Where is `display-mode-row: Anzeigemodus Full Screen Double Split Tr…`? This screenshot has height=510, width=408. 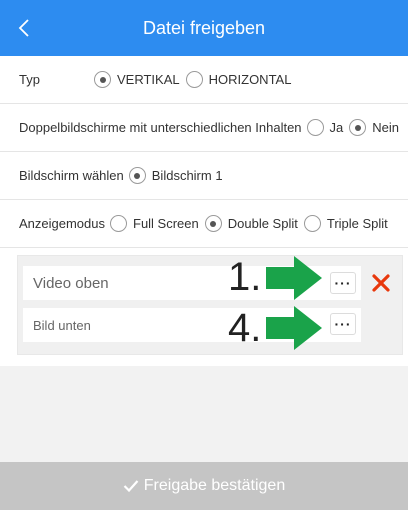
display-mode-row: Anzeigemodus Full Screen Double Split Tr… is located at coordinates (204, 224).